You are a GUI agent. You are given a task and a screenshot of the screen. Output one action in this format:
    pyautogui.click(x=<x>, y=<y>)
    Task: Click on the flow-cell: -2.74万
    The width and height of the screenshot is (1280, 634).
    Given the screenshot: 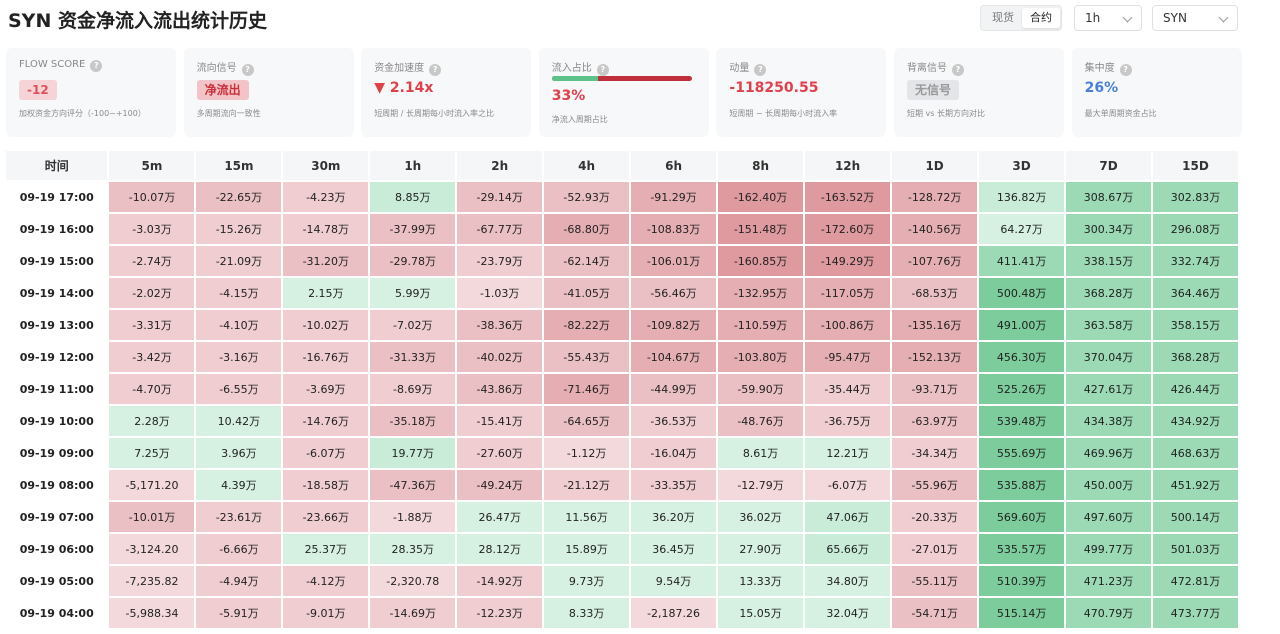 What is the action you would take?
    pyautogui.click(x=152, y=261)
    